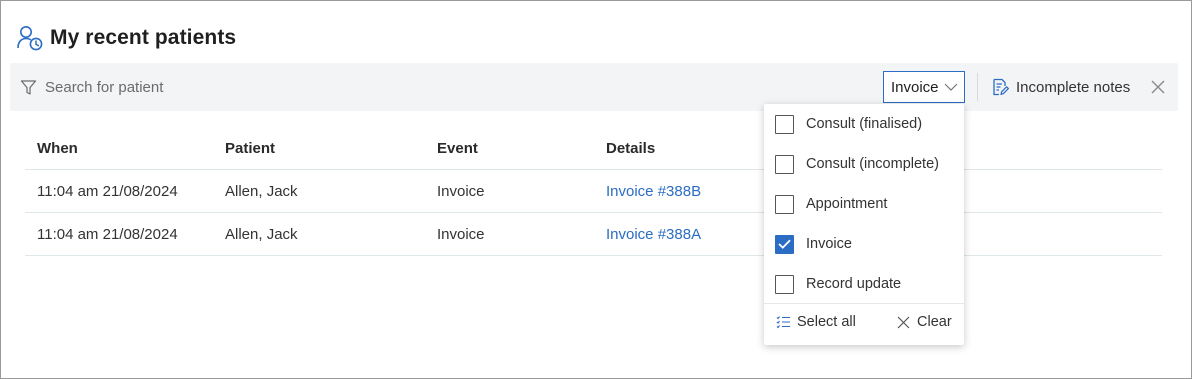  I want to click on clear-x-icon, so click(903, 322).